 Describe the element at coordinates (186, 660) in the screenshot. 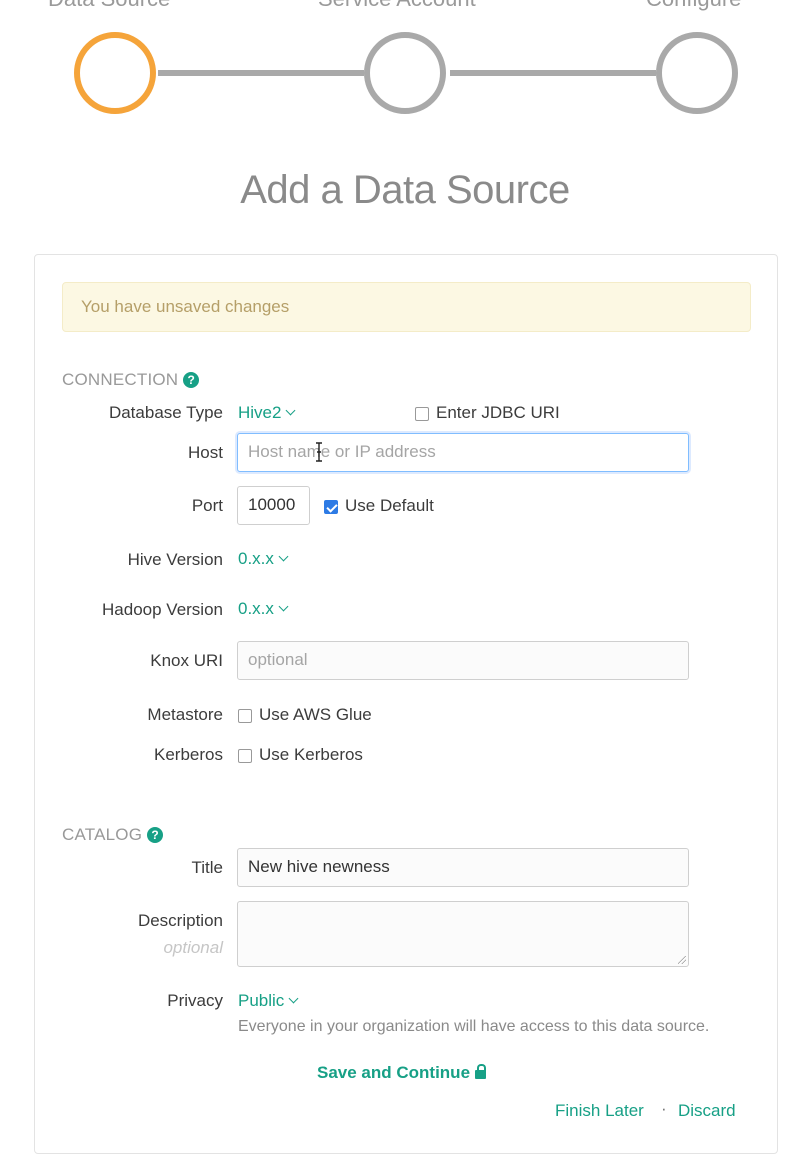

I see `knox-uri-label: Knox URI` at that location.